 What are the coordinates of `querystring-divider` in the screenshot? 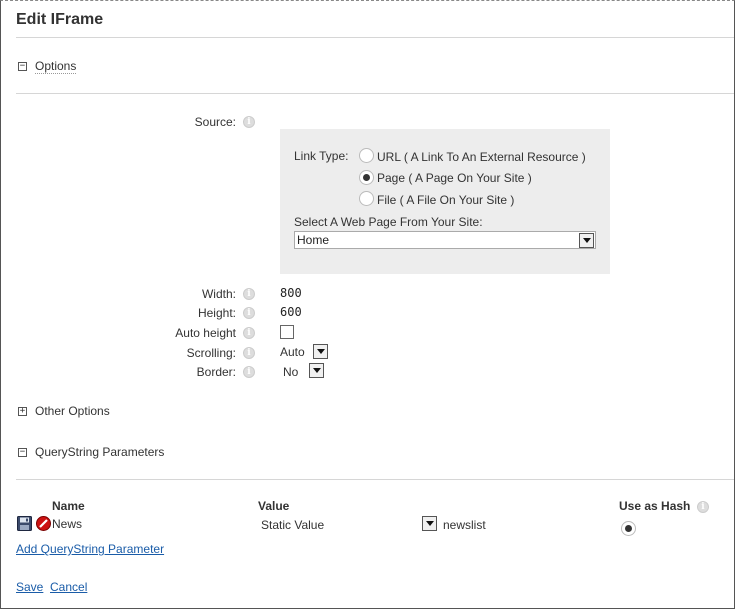 It's located at (375, 479).